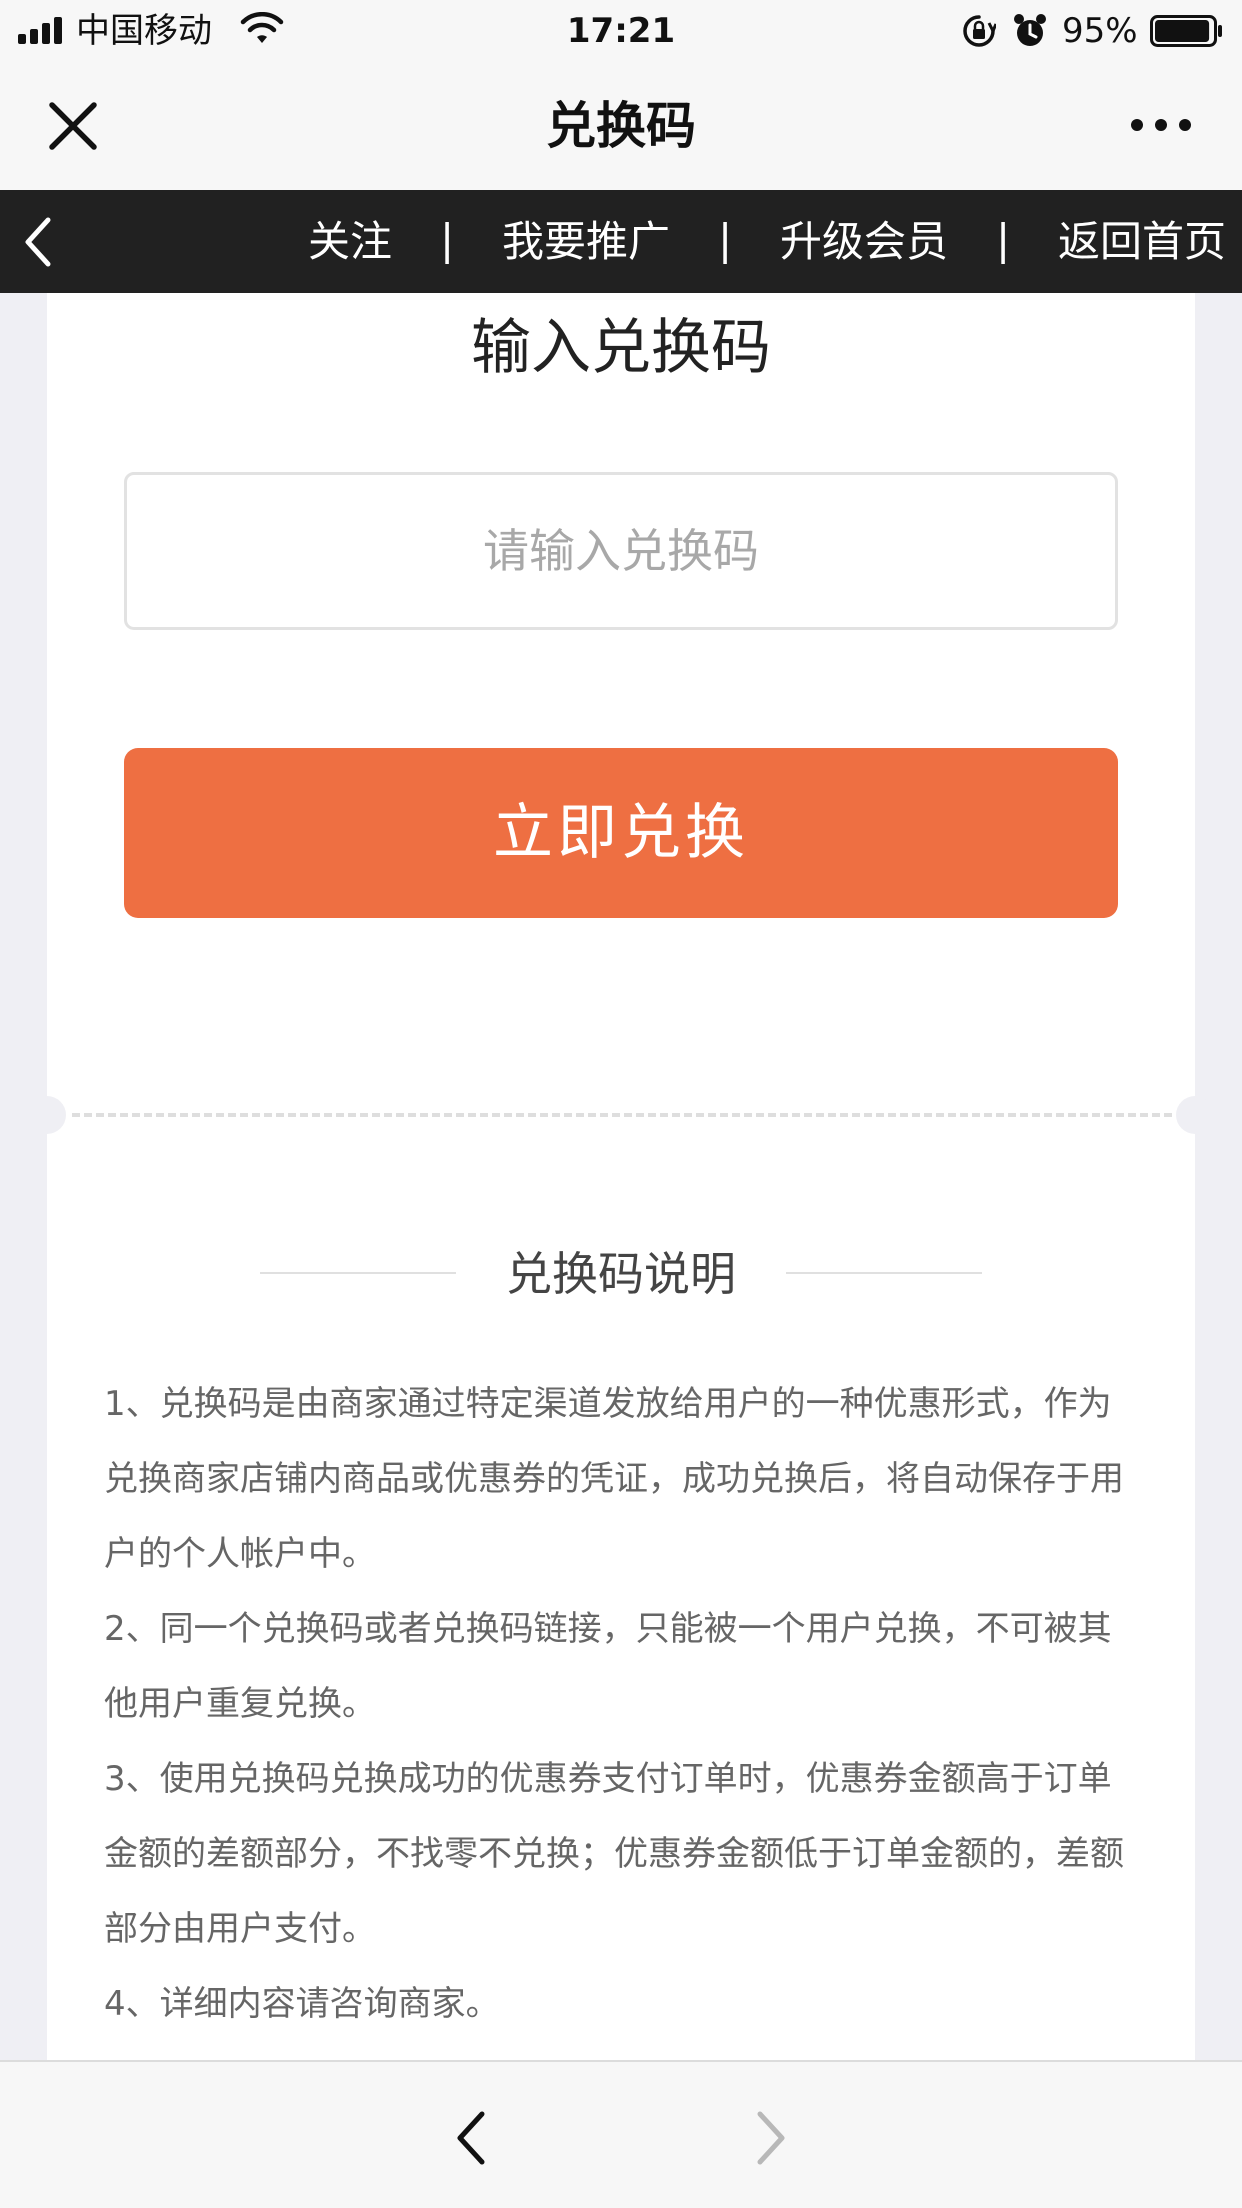 This screenshot has height=2208, width=1242. What do you see at coordinates (47, 1115) in the screenshot?
I see `ticket-notch-left` at bounding box center [47, 1115].